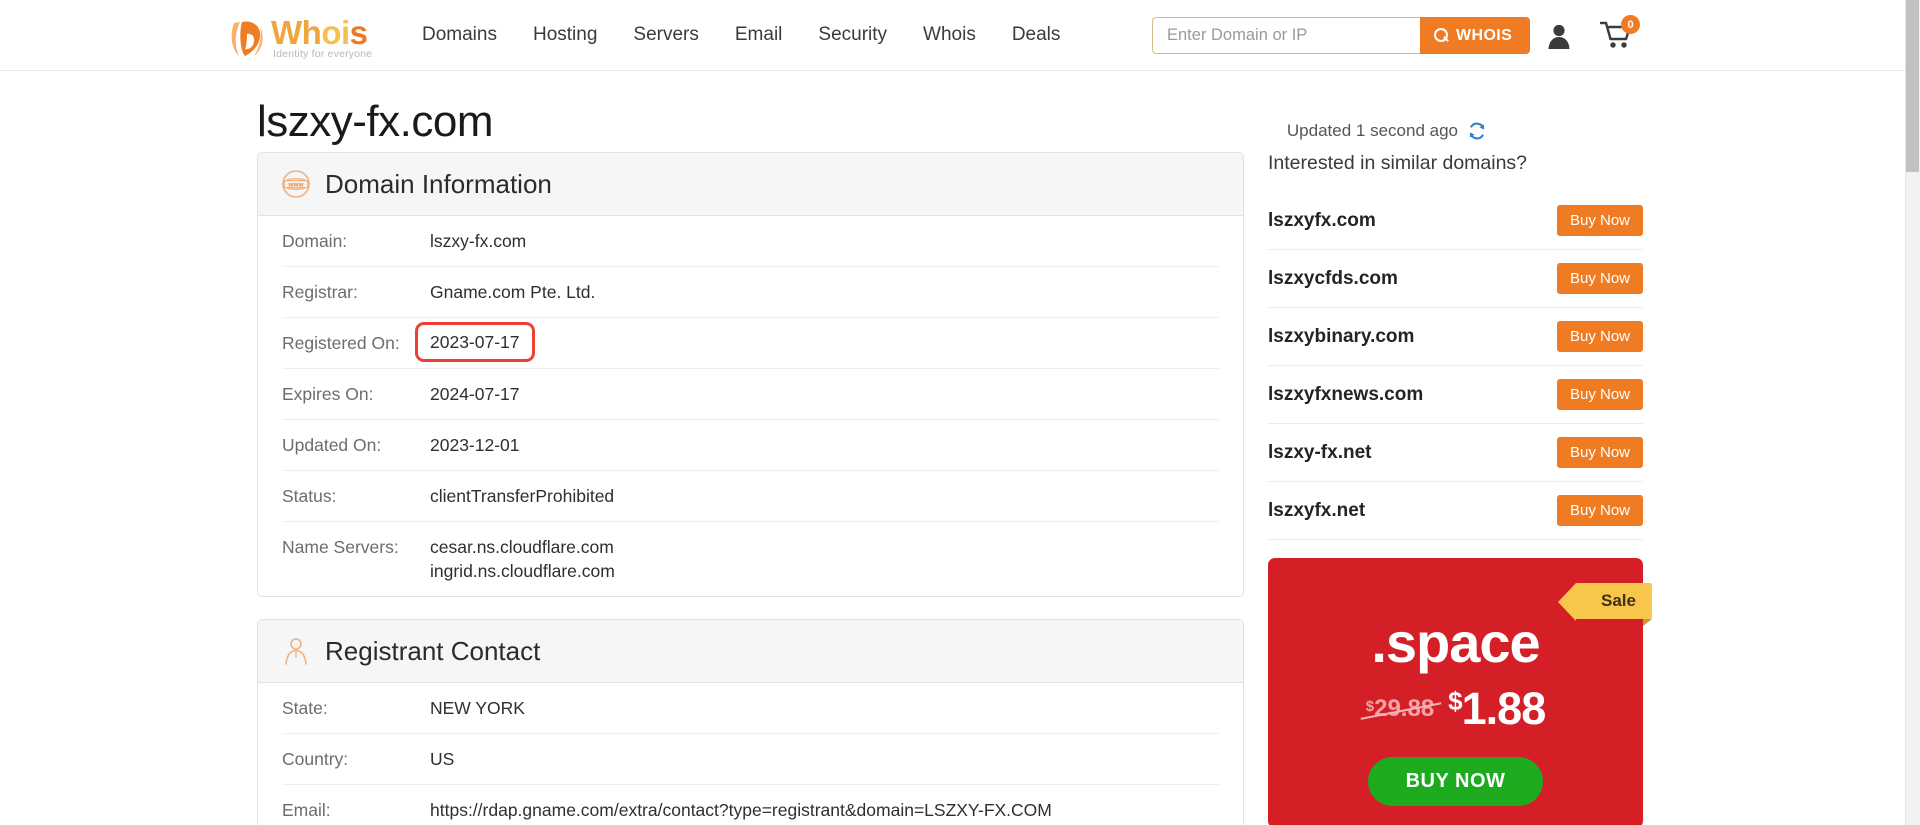  Describe the element at coordinates (1333, 279) in the screenshot. I see `similar-domain-name: lszxycfds.com` at that location.